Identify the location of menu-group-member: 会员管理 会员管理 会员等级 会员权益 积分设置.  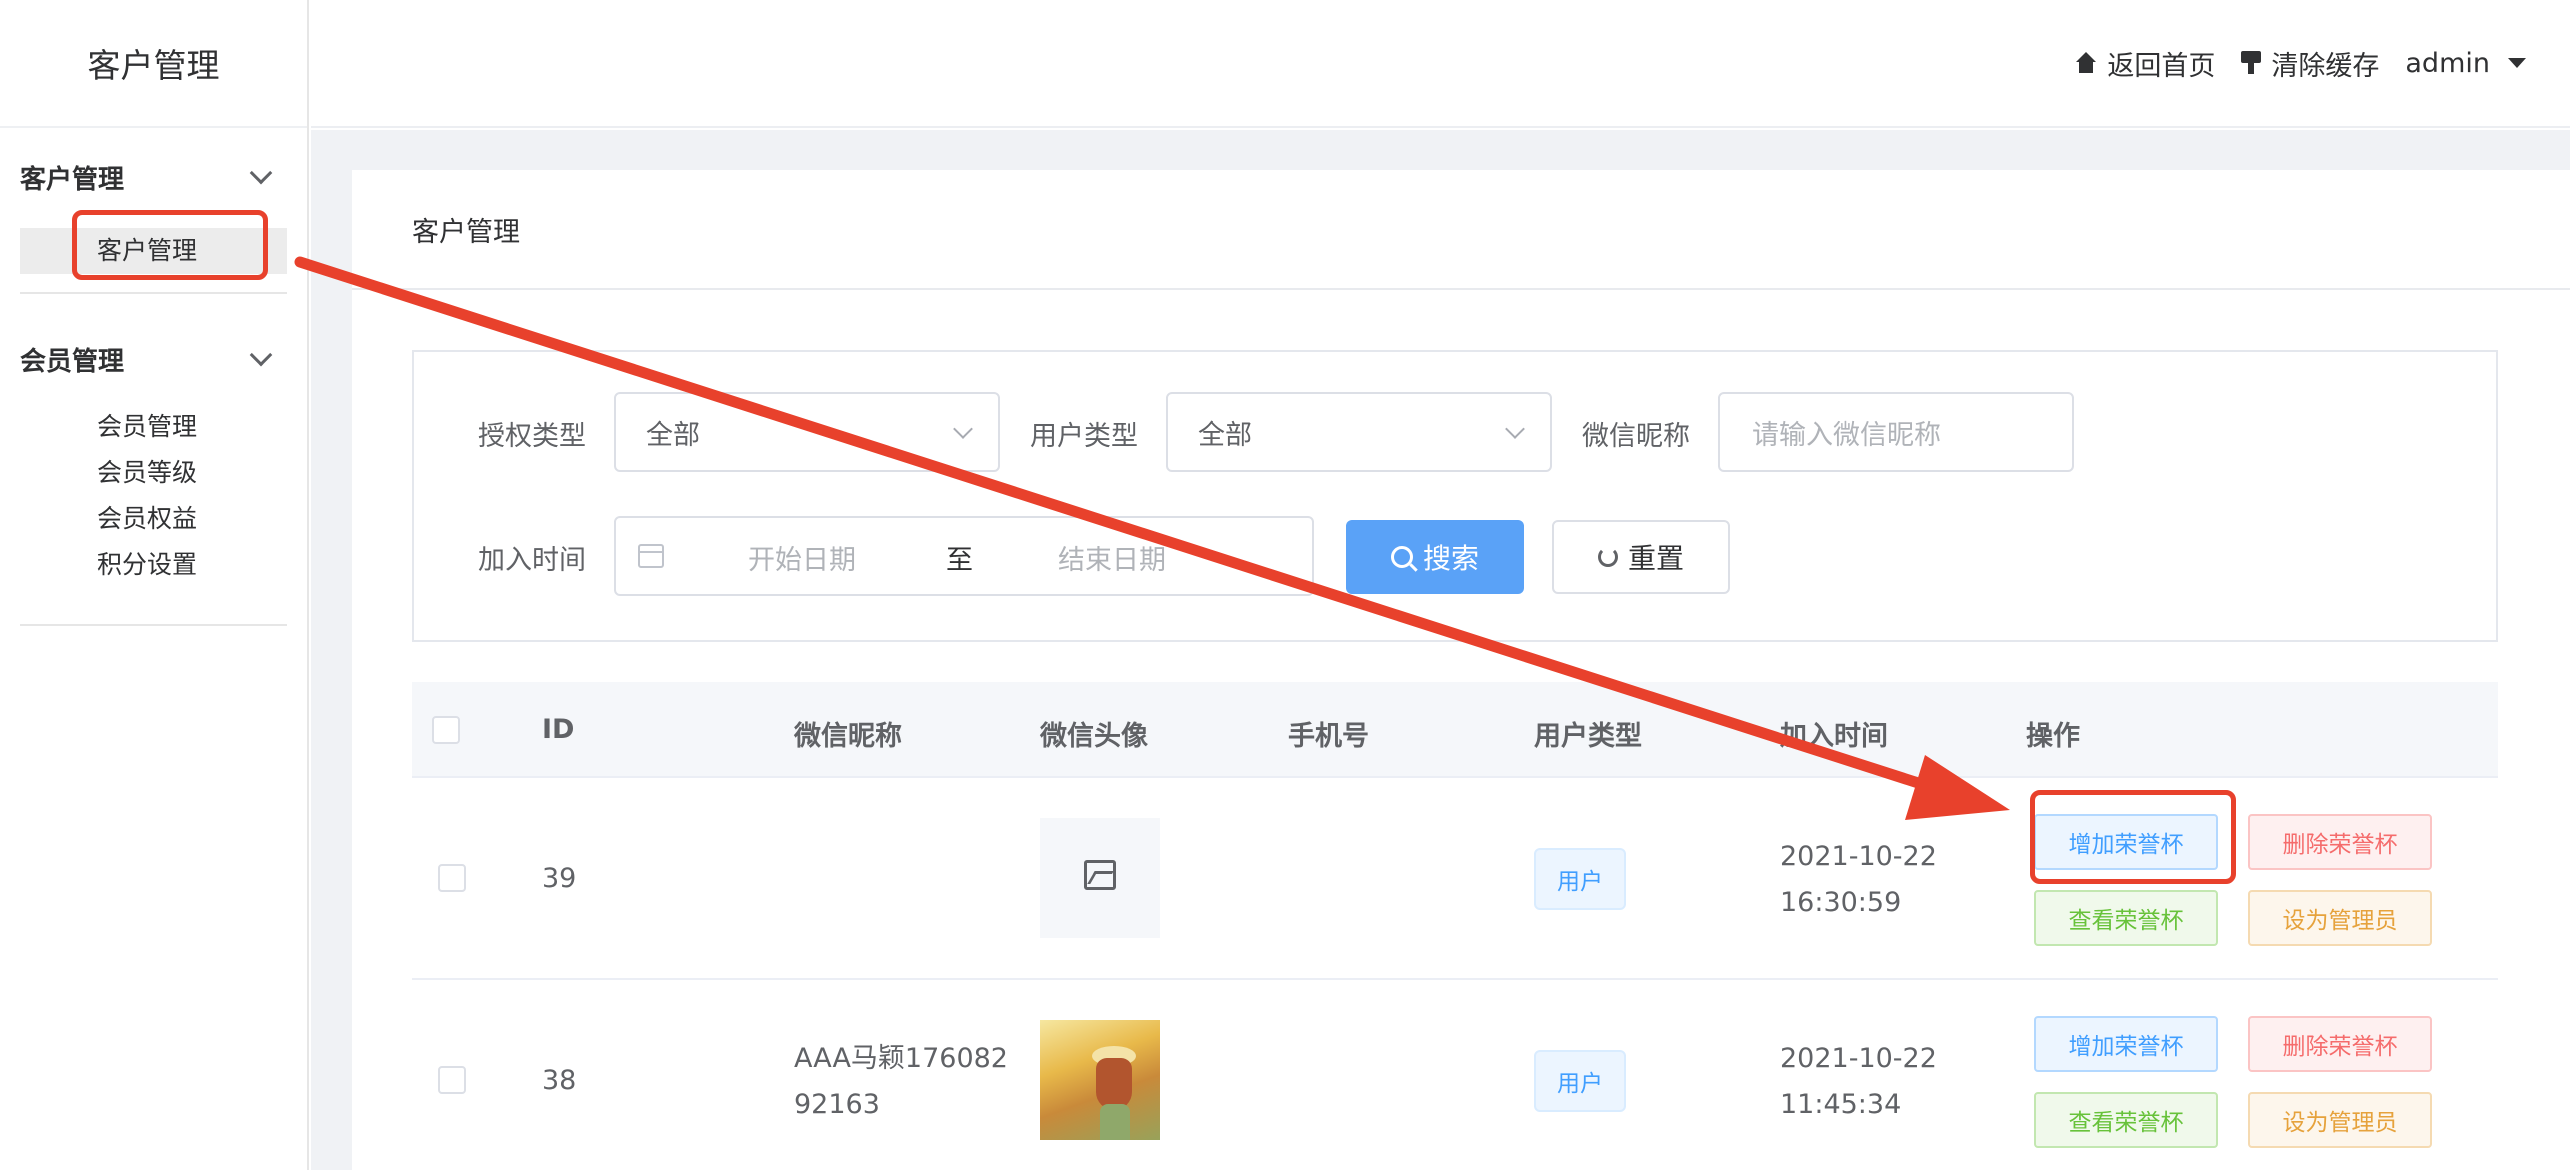
(153, 480).